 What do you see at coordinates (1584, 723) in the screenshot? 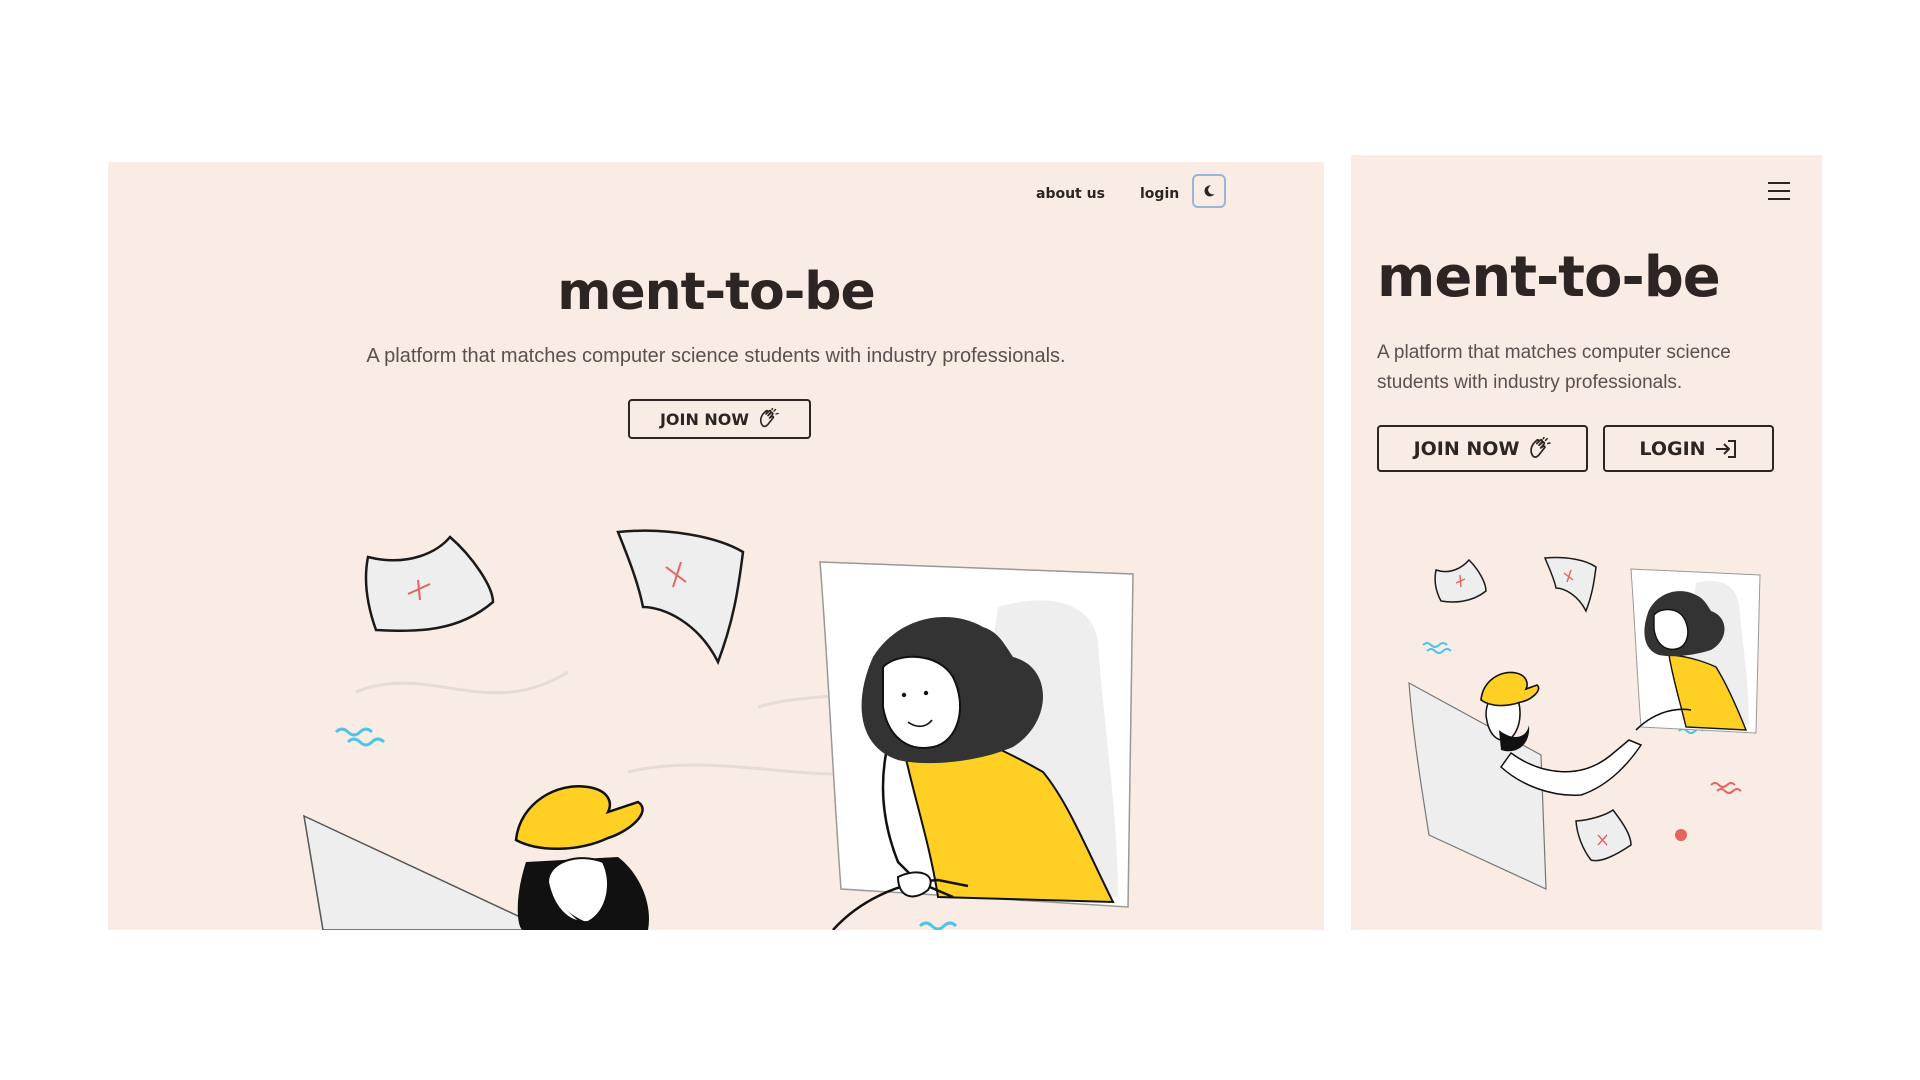
I see `mobile-hero-illustration` at bounding box center [1584, 723].